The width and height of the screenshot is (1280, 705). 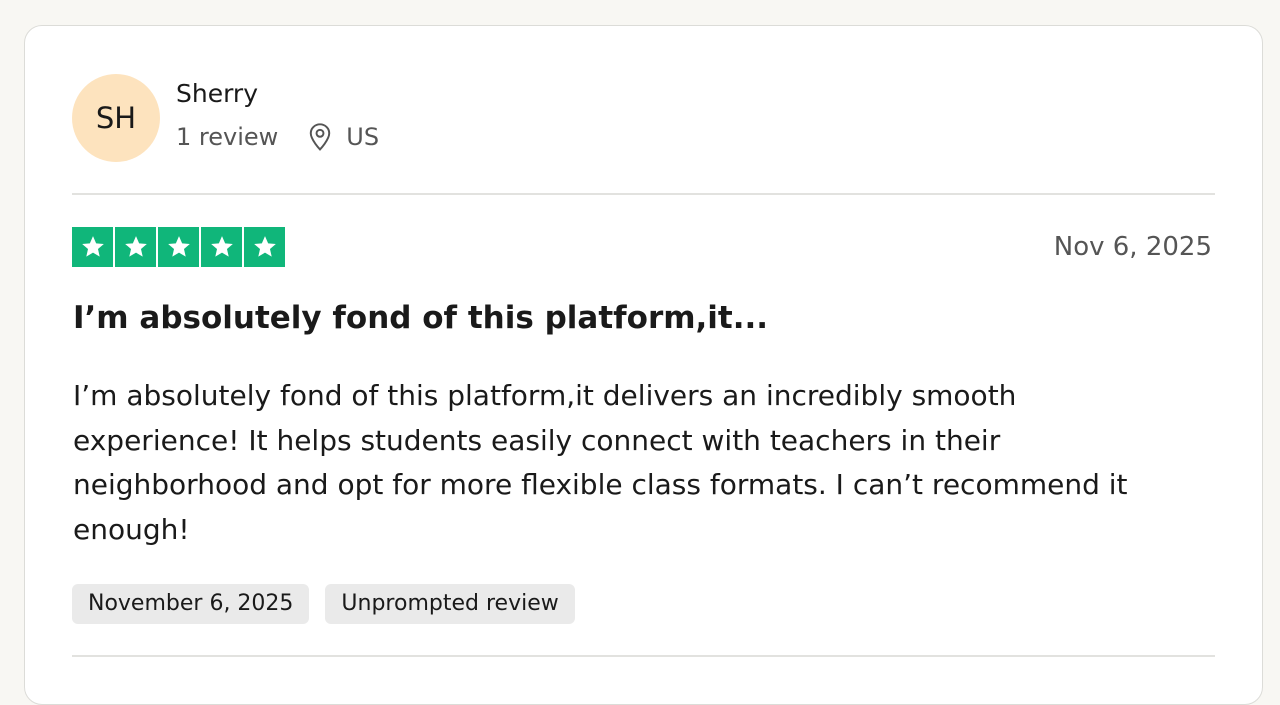 What do you see at coordinates (320, 137) in the screenshot?
I see `location-pin-icon` at bounding box center [320, 137].